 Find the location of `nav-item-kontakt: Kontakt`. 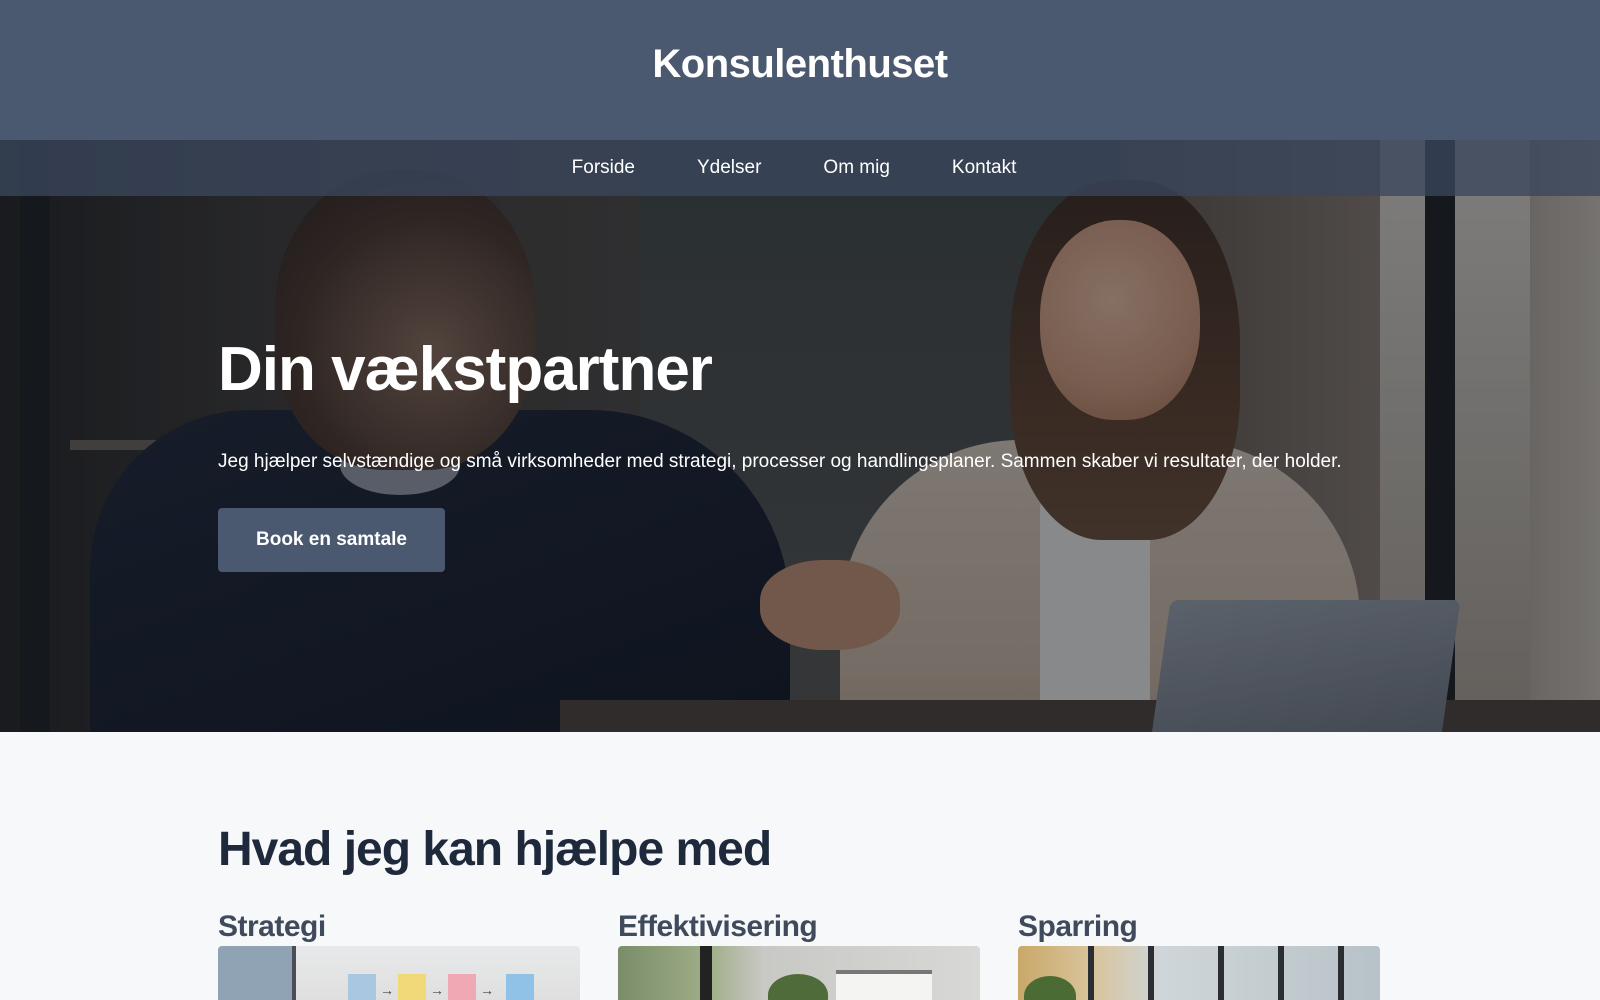

nav-item-kontakt: Kontakt is located at coordinates (984, 168).